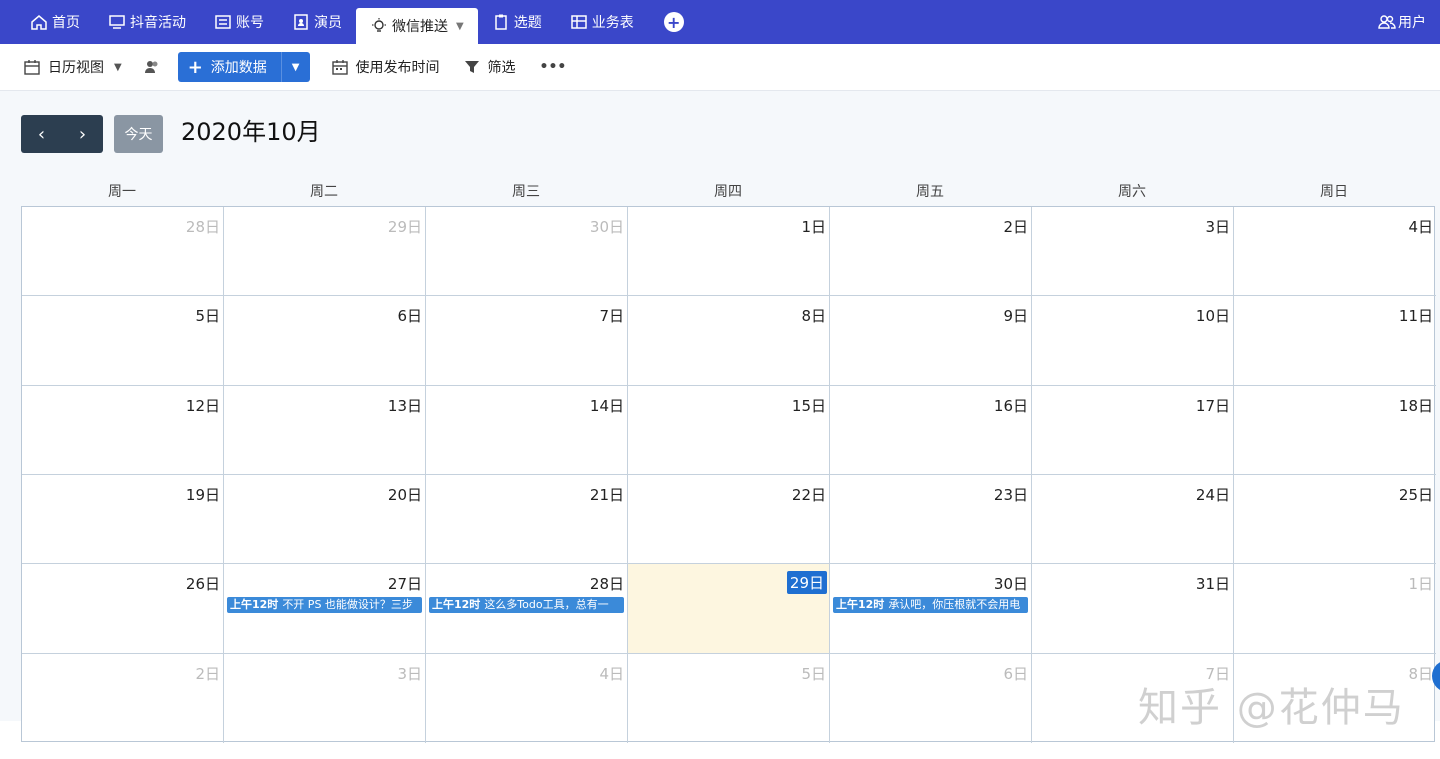 The image size is (1440, 759). I want to click on calendar-event: 上午12时 承认吧，你压根就不会用电, so click(930, 605).